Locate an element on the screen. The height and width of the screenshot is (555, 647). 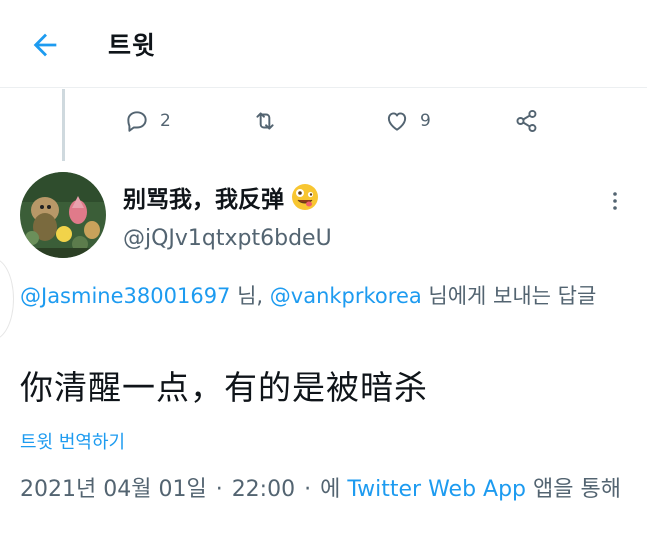
user-handle: @jQJv1qtxpt6bdeU is located at coordinates (227, 238).